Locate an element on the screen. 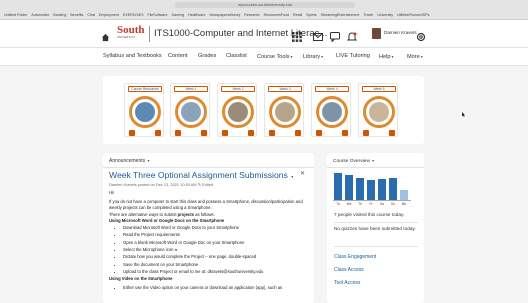 This screenshot has height=303, width=528. bookmark-item: Gaming is located at coordinates (178, 15).